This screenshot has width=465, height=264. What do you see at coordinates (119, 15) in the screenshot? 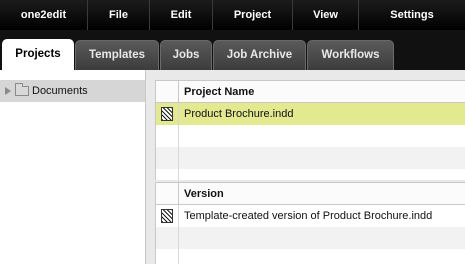
I see `menu-file: File` at bounding box center [119, 15].